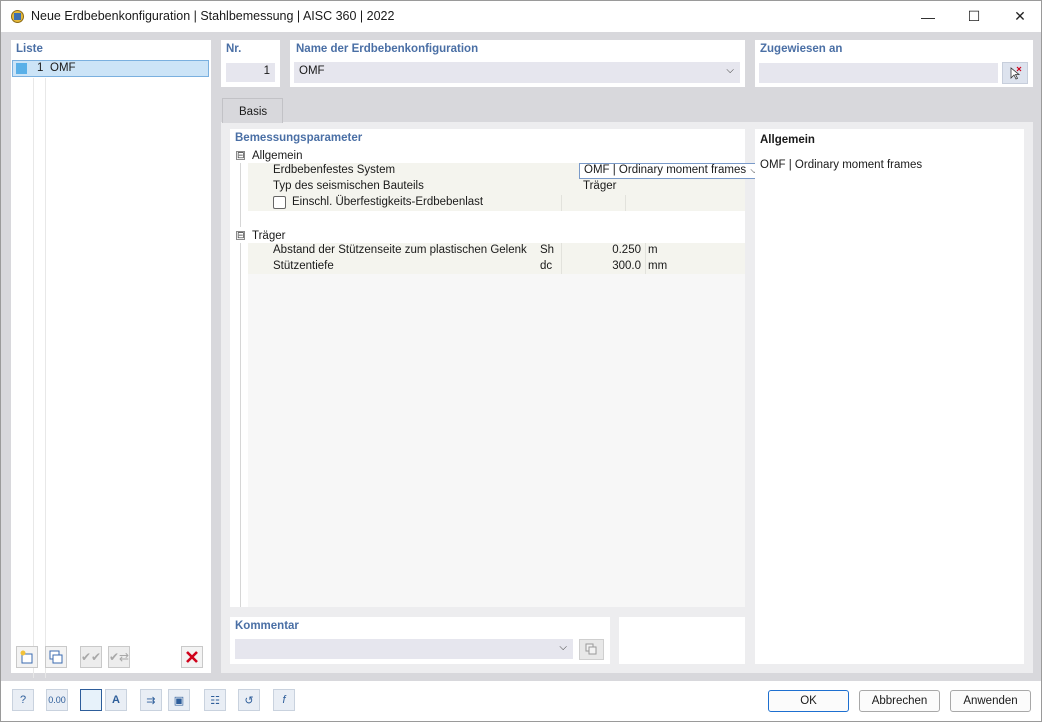 The image size is (1042, 722). Describe the element at coordinates (387, 49) in the screenshot. I see `name-label: Name der Erdbebenkonfiguration` at that location.